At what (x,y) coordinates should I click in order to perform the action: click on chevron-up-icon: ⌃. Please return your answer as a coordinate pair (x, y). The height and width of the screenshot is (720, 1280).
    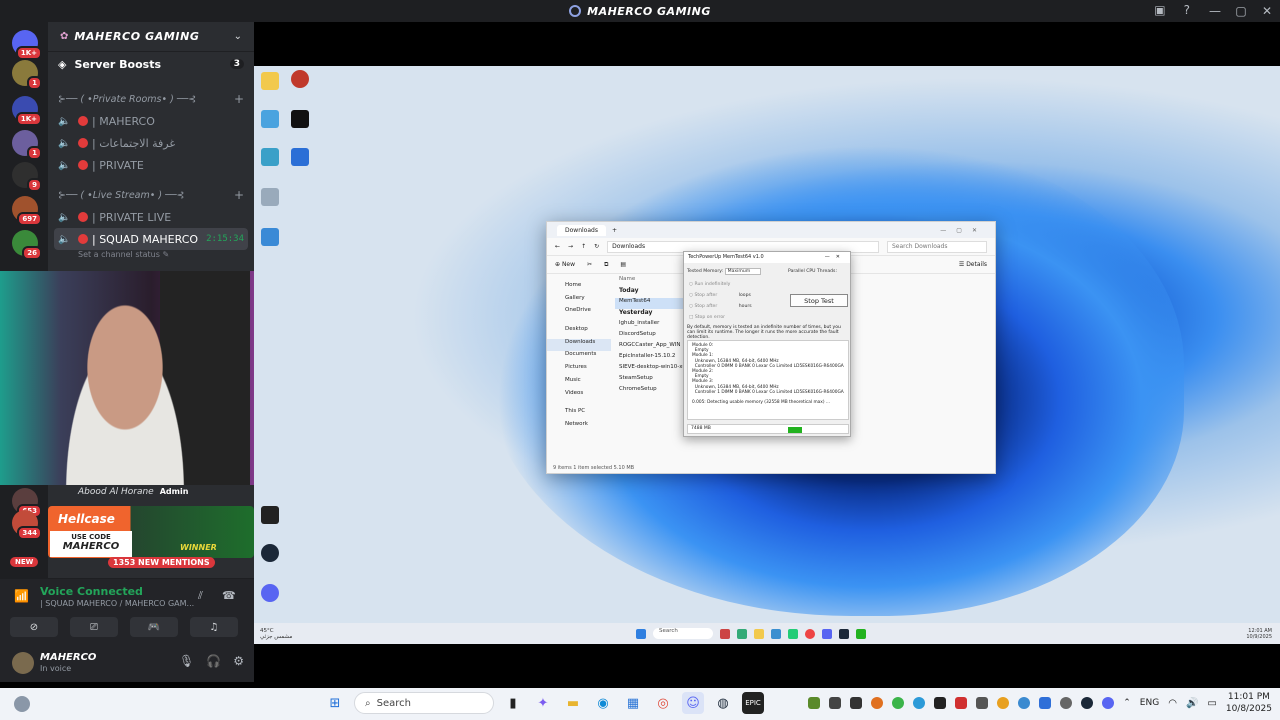
    Looking at the image, I should click on (1127, 703).